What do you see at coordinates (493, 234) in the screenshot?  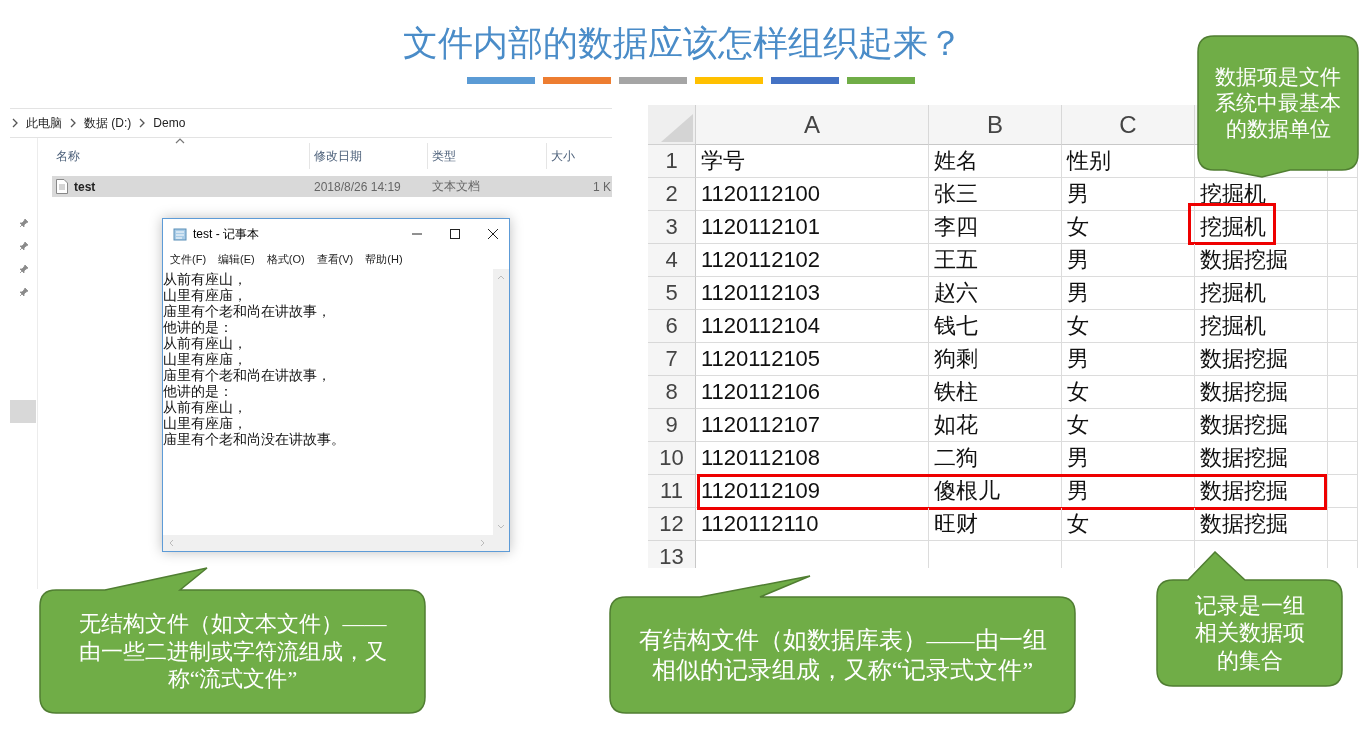 I see `close-icon` at bounding box center [493, 234].